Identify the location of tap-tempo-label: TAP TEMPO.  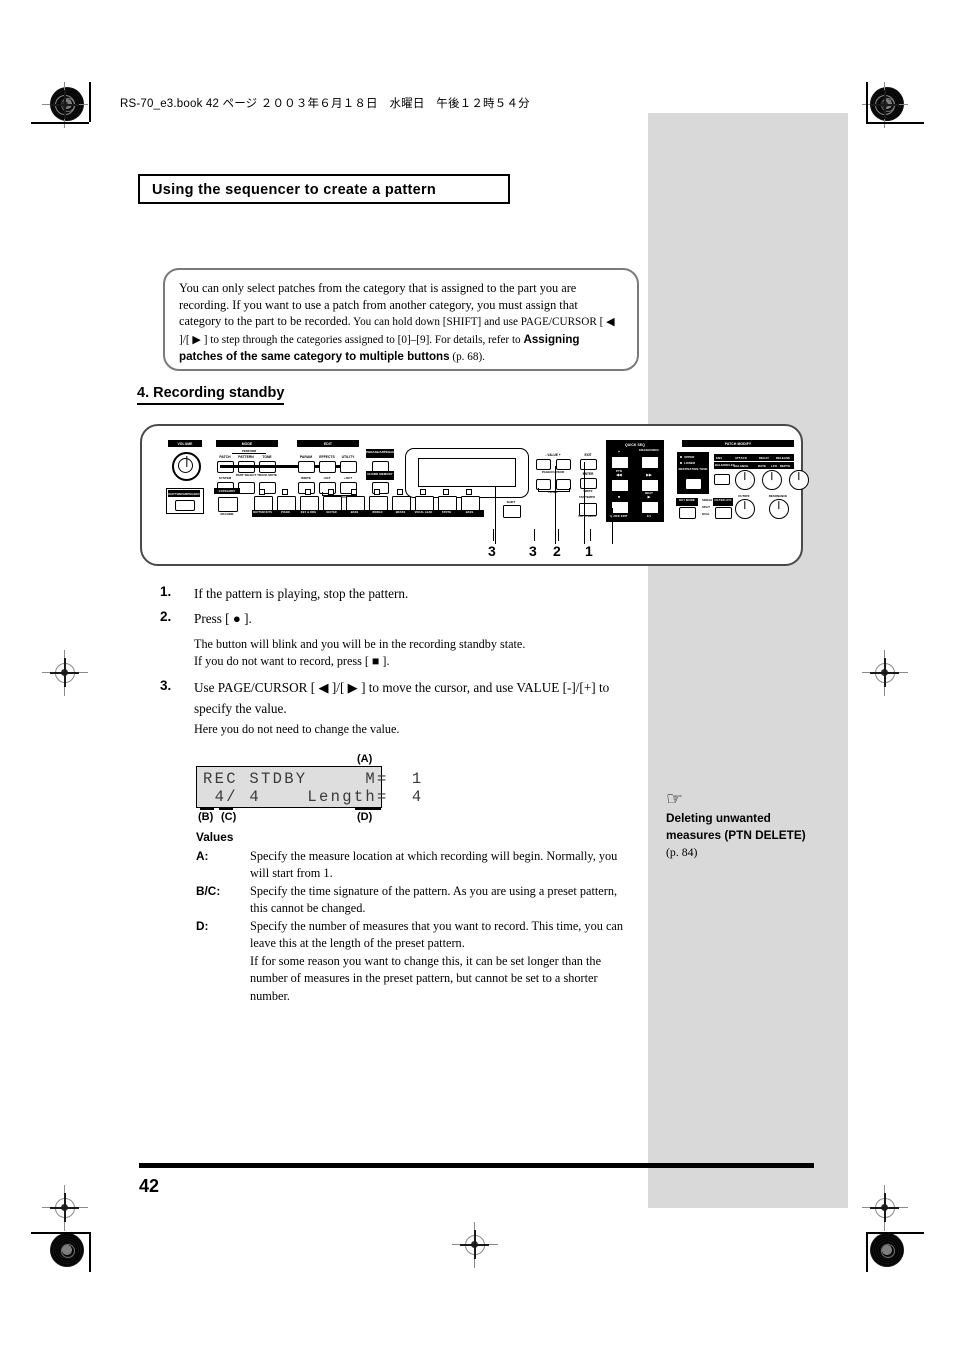
(587, 497).